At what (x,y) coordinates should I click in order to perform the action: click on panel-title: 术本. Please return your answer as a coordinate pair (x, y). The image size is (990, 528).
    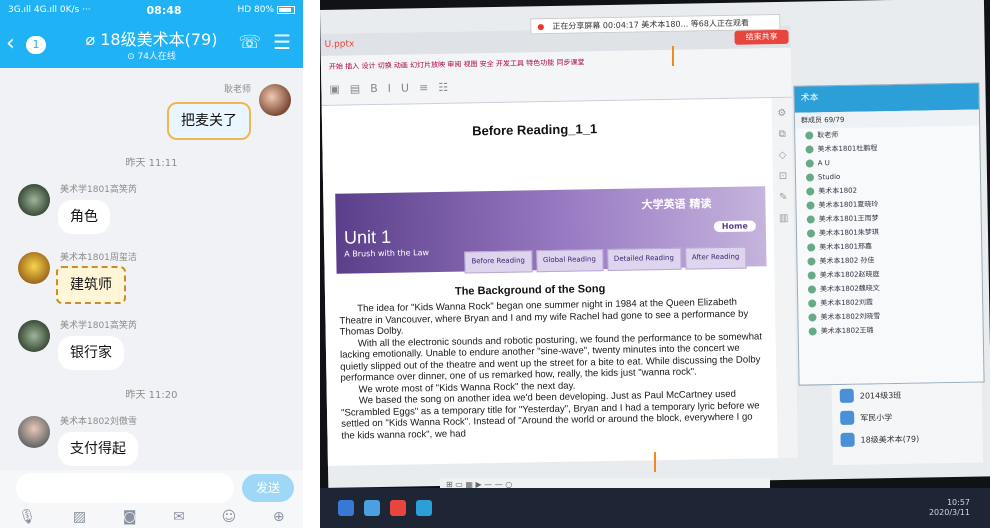
    Looking at the image, I should click on (886, 98).